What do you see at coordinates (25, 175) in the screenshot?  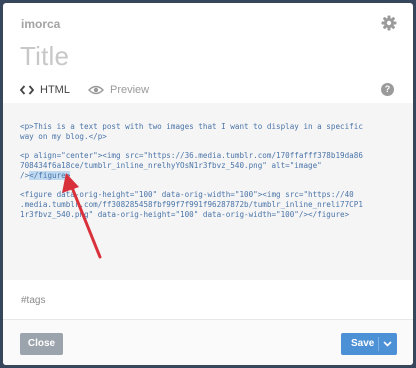 I see `code-line: />` at bounding box center [25, 175].